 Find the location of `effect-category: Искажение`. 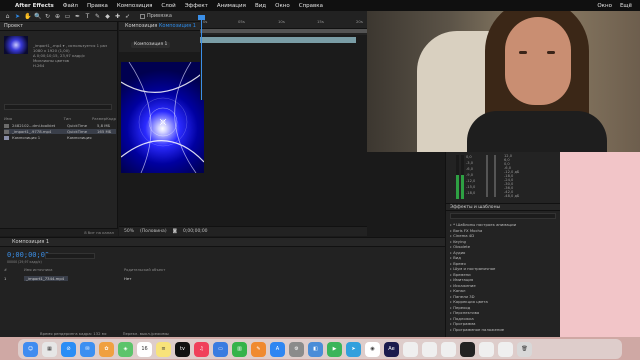

effect-category: Искажение is located at coordinates (463, 285).